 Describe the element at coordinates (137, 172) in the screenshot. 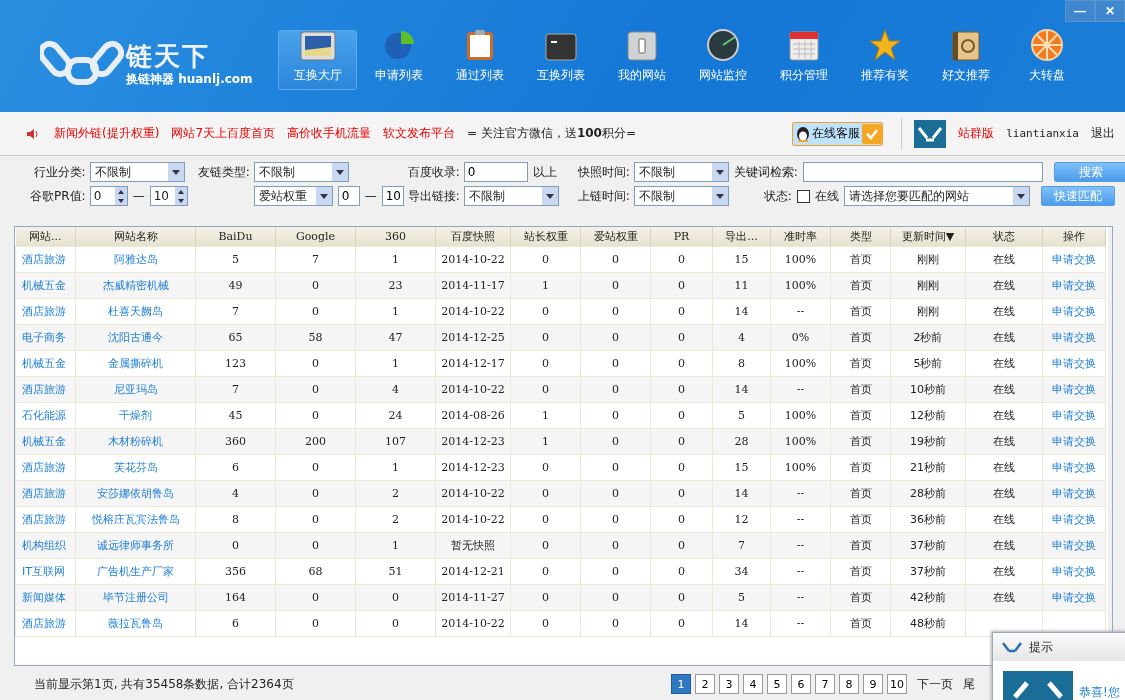

I see `industry-dropdown: 不限制` at that location.